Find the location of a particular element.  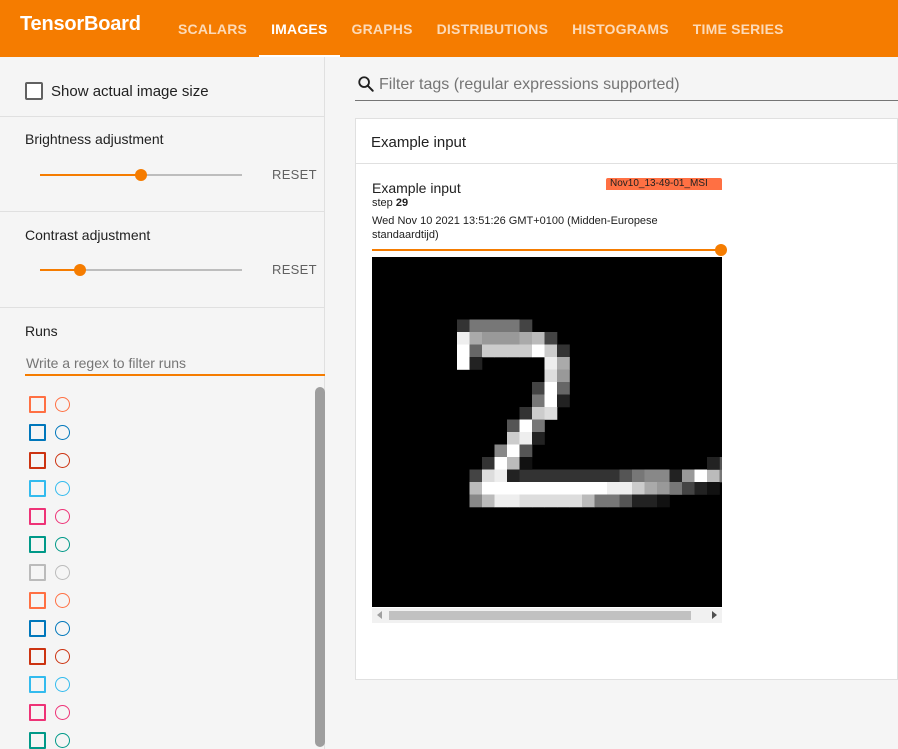

contrast-slider-thumb is located at coordinates (80, 270).